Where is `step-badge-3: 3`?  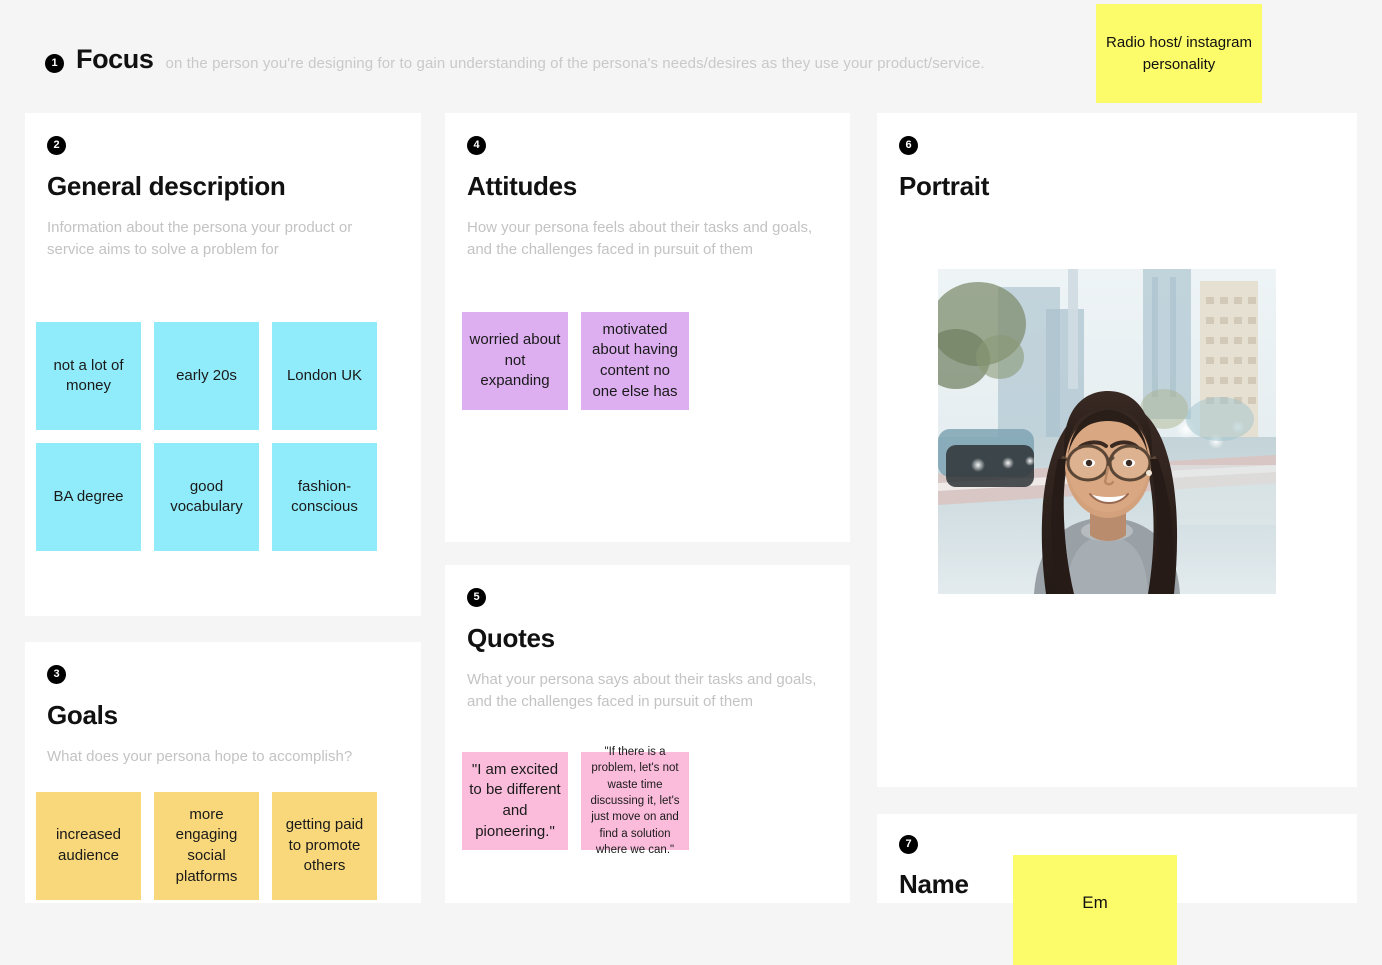 step-badge-3: 3 is located at coordinates (56, 674).